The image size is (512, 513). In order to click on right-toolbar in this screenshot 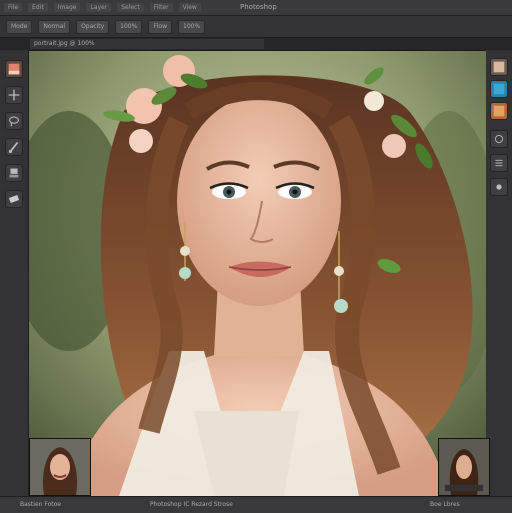, I will do `click(498, 273)`.